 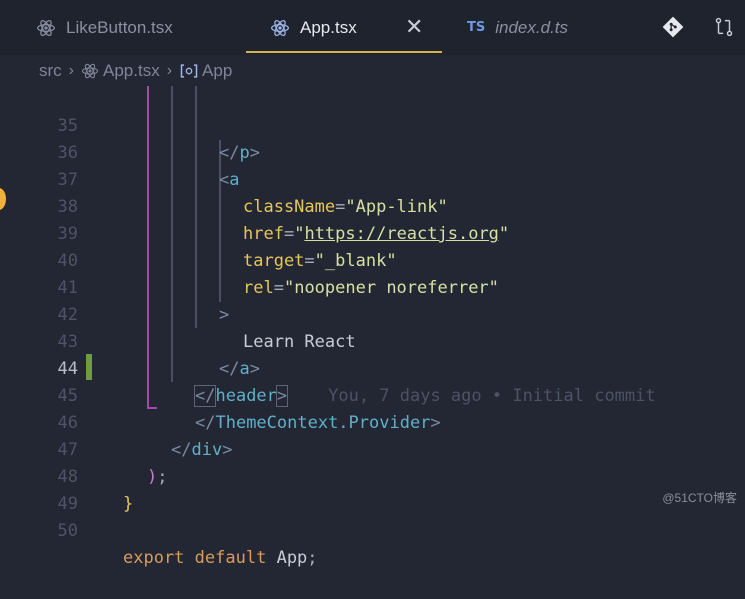 I want to click on code-line: 42 Learn React, so click(x=206, y=328).